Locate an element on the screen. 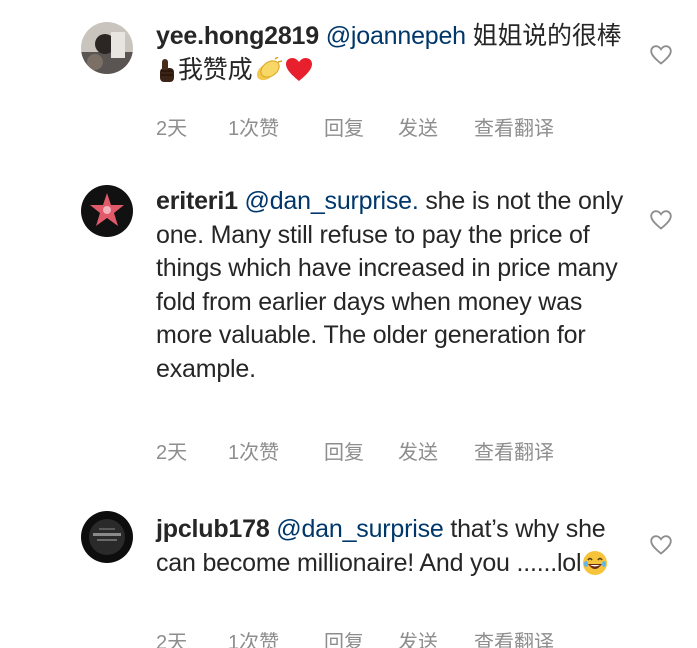 The width and height of the screenshot is (697, 648). red-heart-emoji-icon is located at coordinates (299, 75).